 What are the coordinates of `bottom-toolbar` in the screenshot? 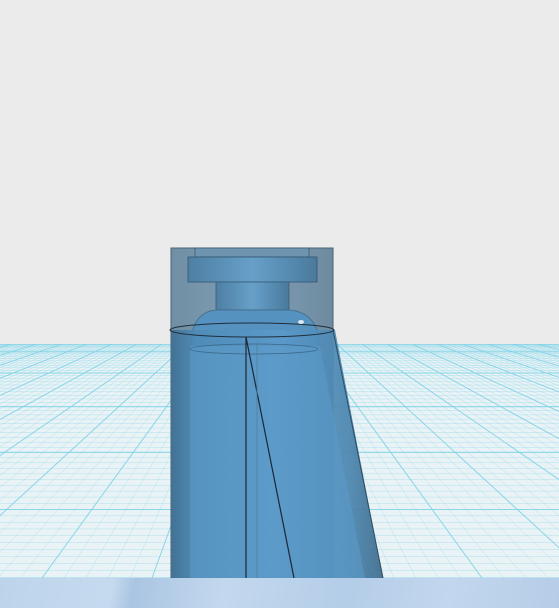 It's located at (279, 593).